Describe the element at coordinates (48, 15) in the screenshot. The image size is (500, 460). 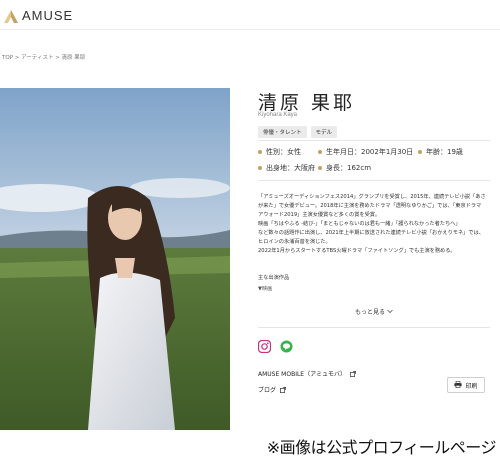
I see `brand-name: AMUSE` at that location.